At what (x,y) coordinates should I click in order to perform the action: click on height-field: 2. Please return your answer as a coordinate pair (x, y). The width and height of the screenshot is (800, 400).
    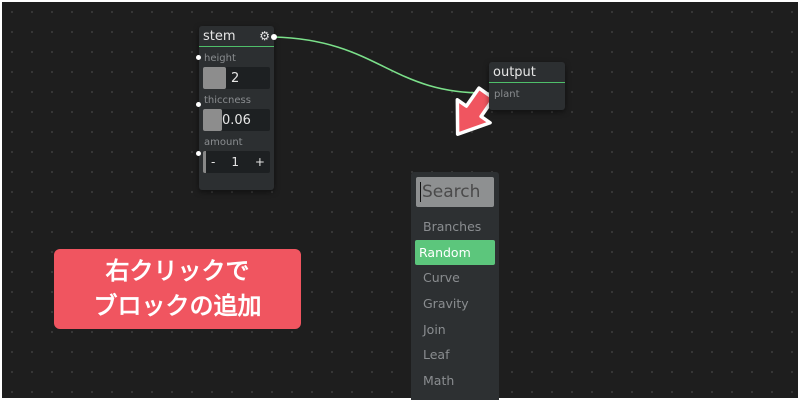
    Looking at the image, I should click on (236, 78).